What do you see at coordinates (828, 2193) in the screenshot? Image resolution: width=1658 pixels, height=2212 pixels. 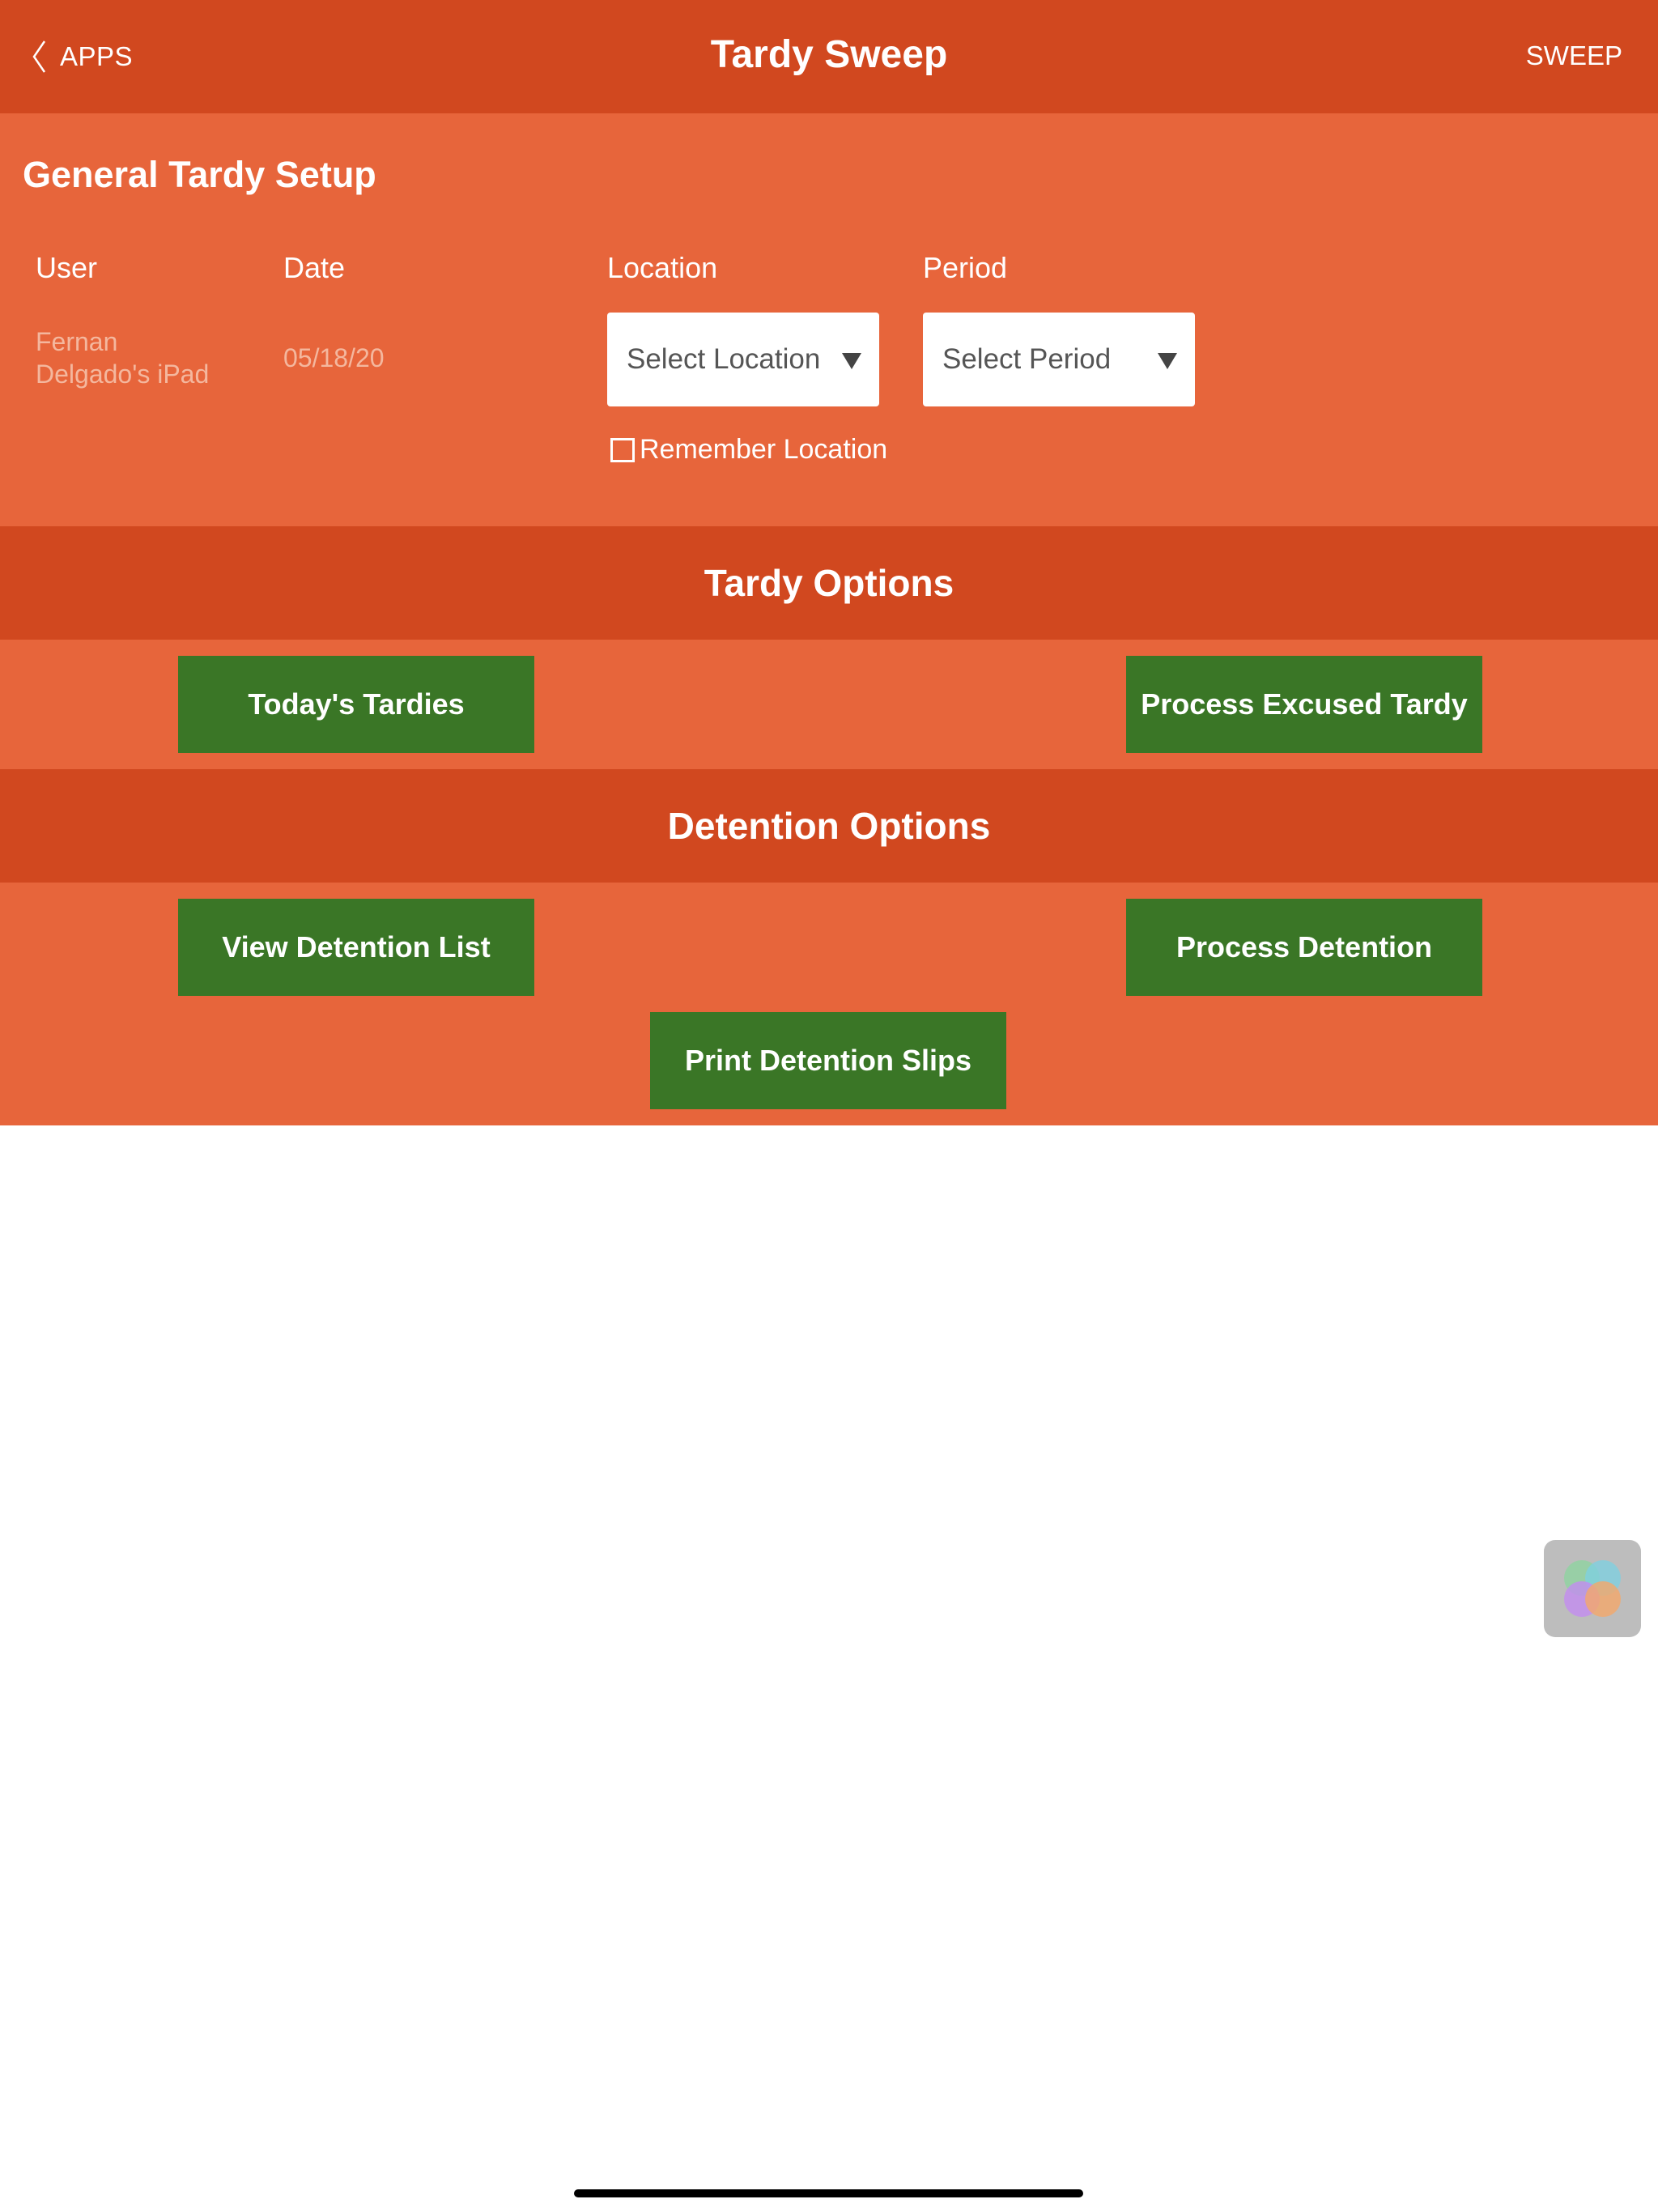 I see `home-indicator` at bounding box center [828, 2193].